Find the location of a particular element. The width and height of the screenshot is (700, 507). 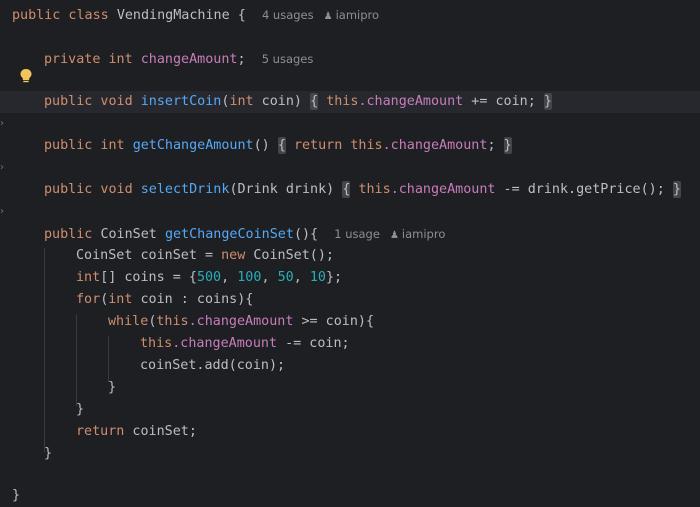

usages-hint: 4 usages is located at coordinates (288, 15).